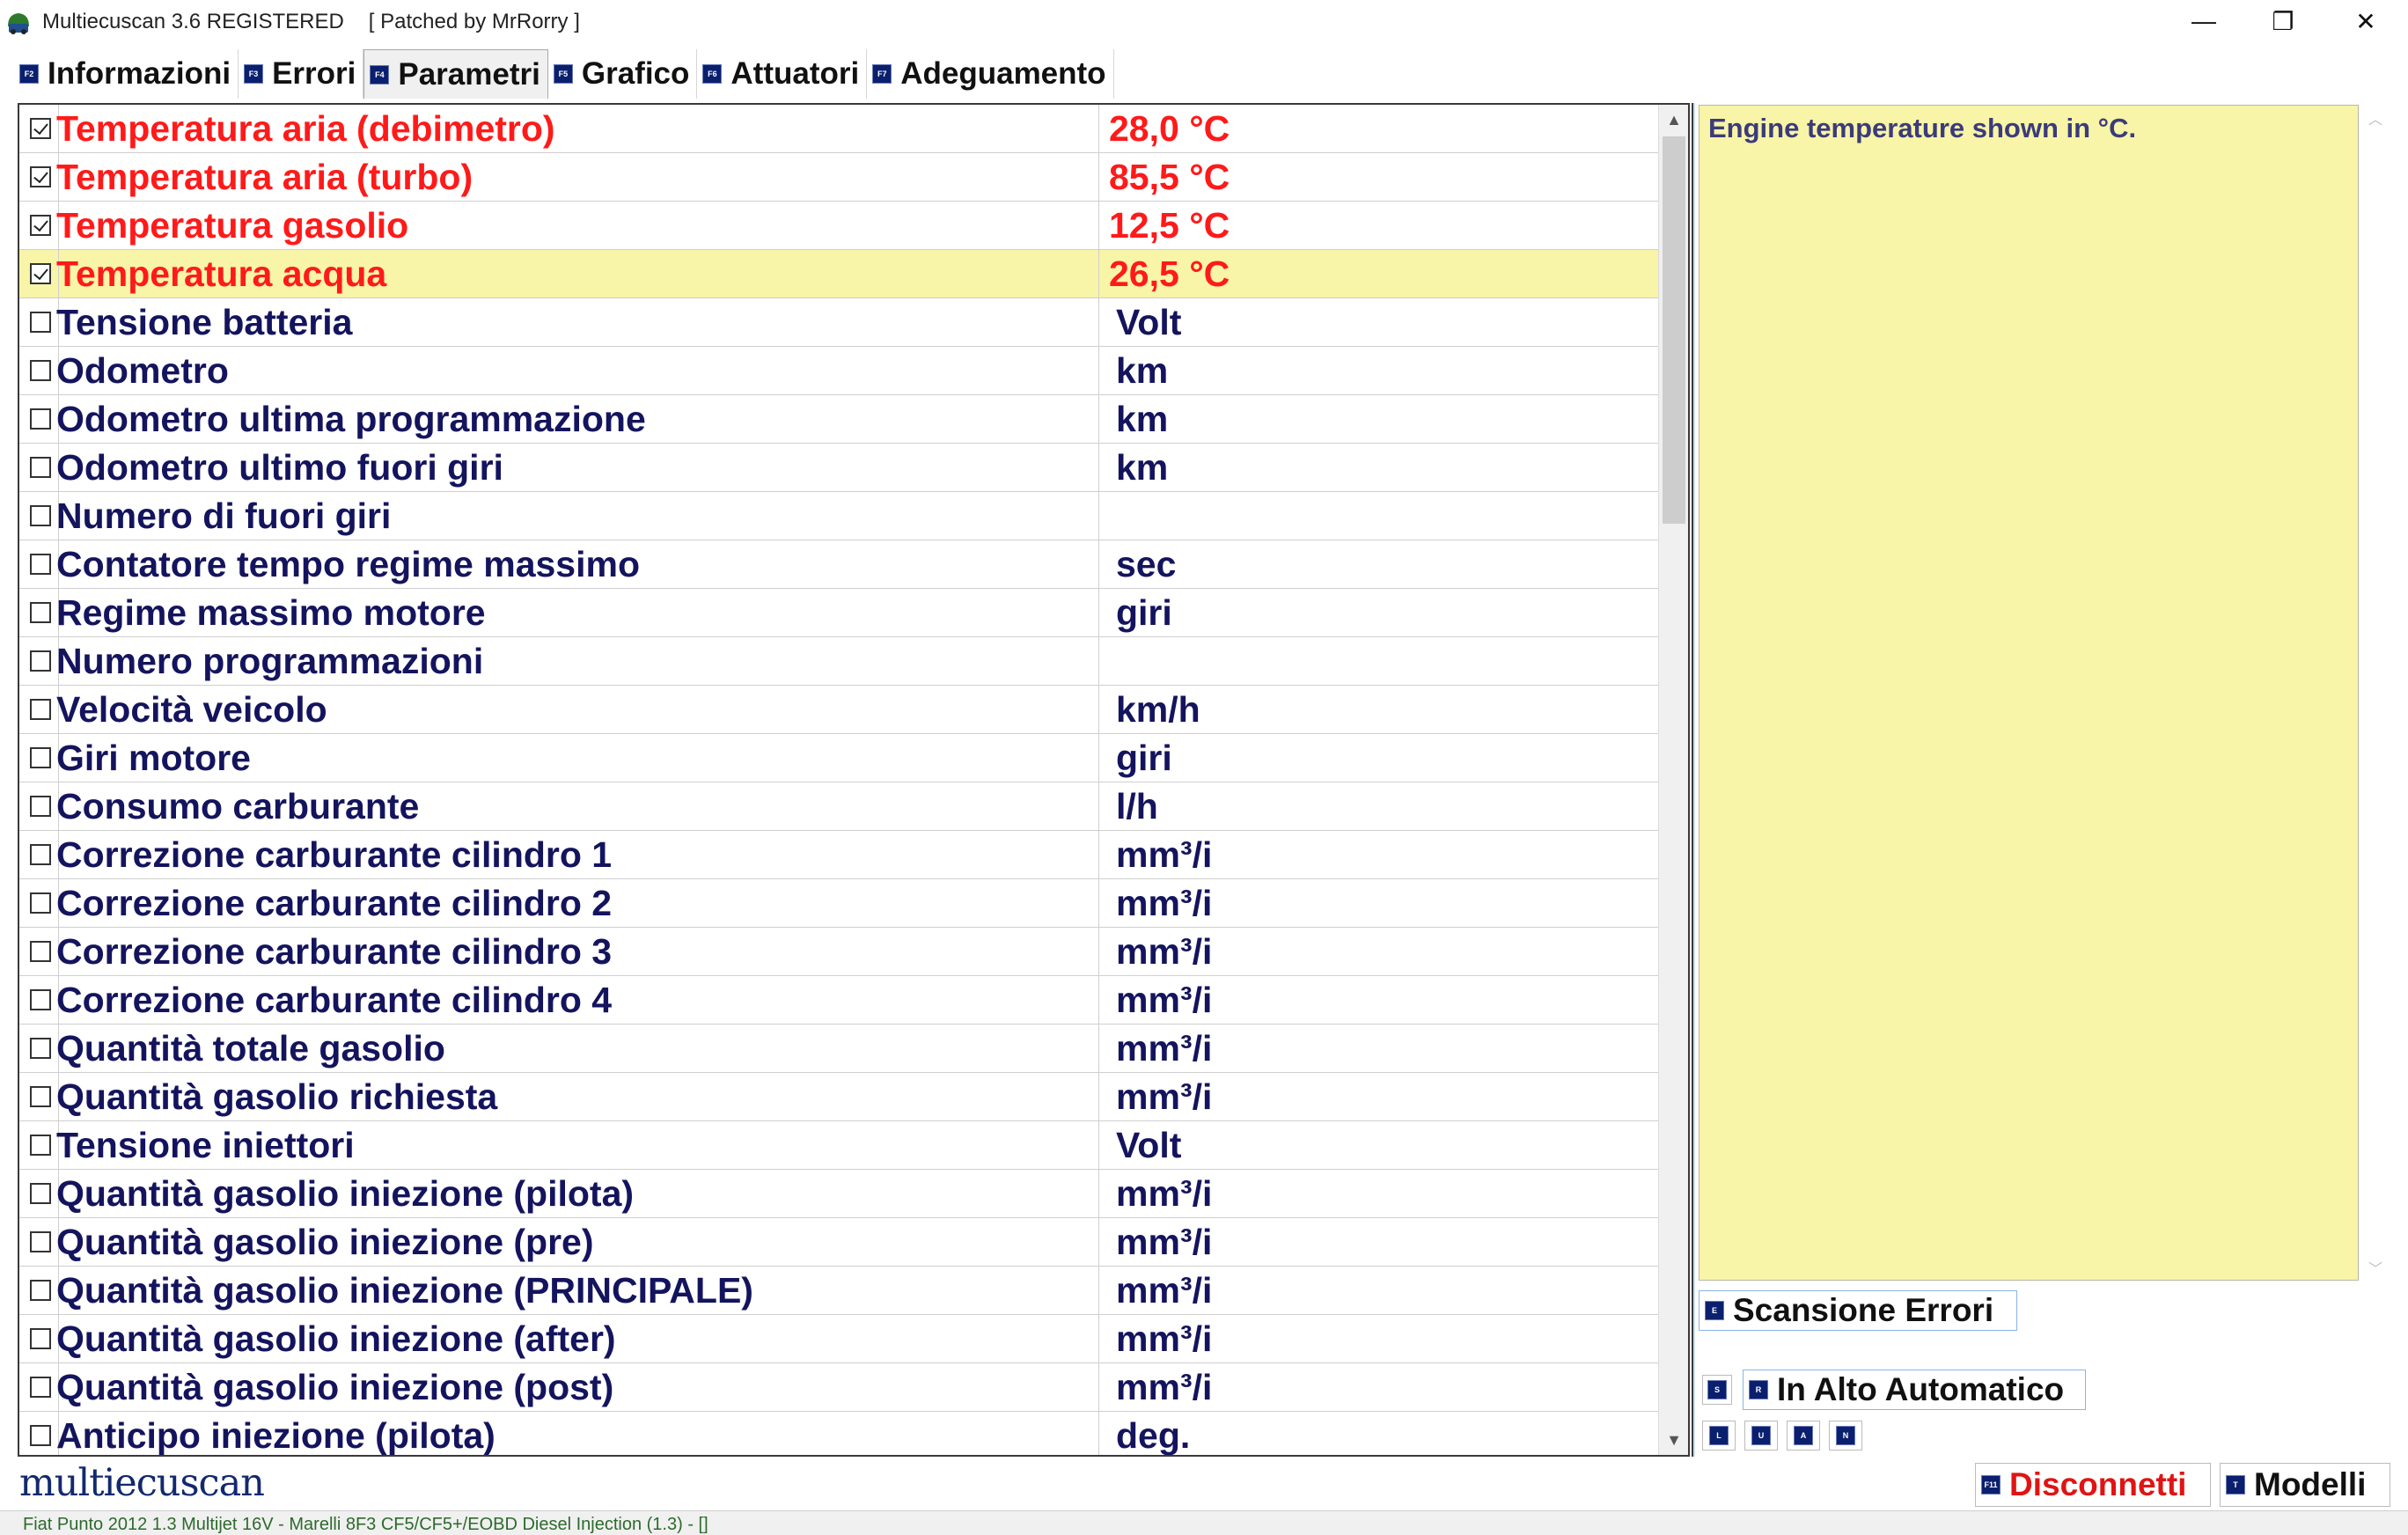  Describe the element at coordinates (334, 903) in the screenshot. I see `parameter-name: Correzione carburante cilindro 2` at that location.